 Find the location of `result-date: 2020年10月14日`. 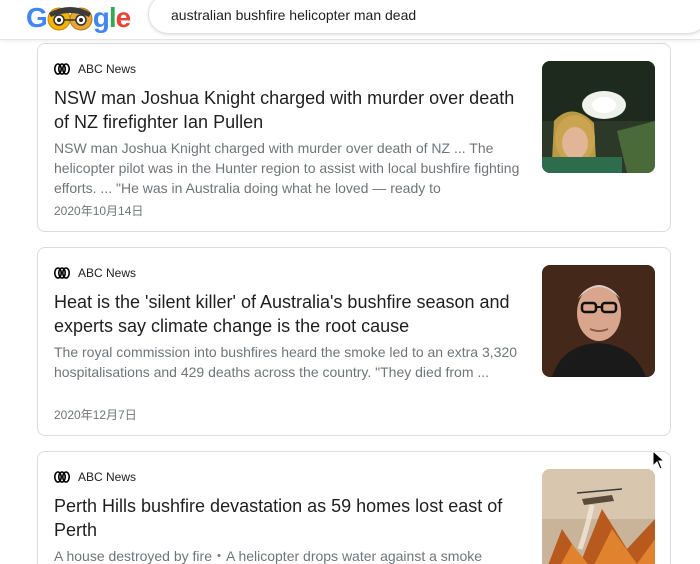

result-date: 2020年10月14日 is located at coordinates (99, 211).